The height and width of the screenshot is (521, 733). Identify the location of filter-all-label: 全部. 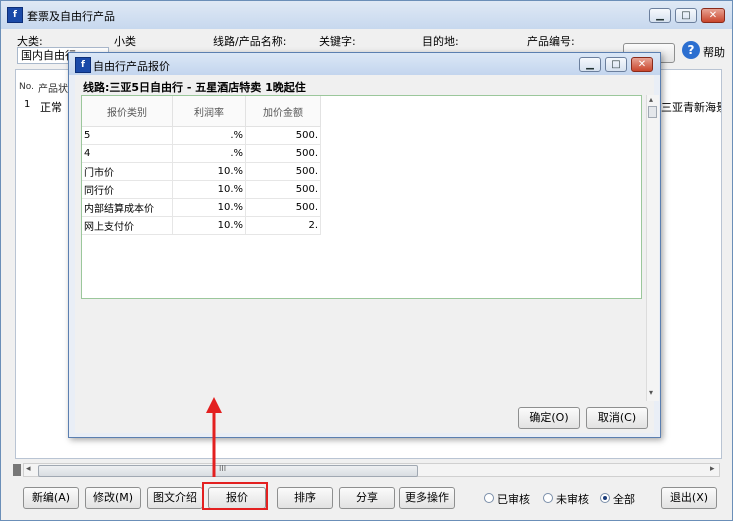
(624, 499).